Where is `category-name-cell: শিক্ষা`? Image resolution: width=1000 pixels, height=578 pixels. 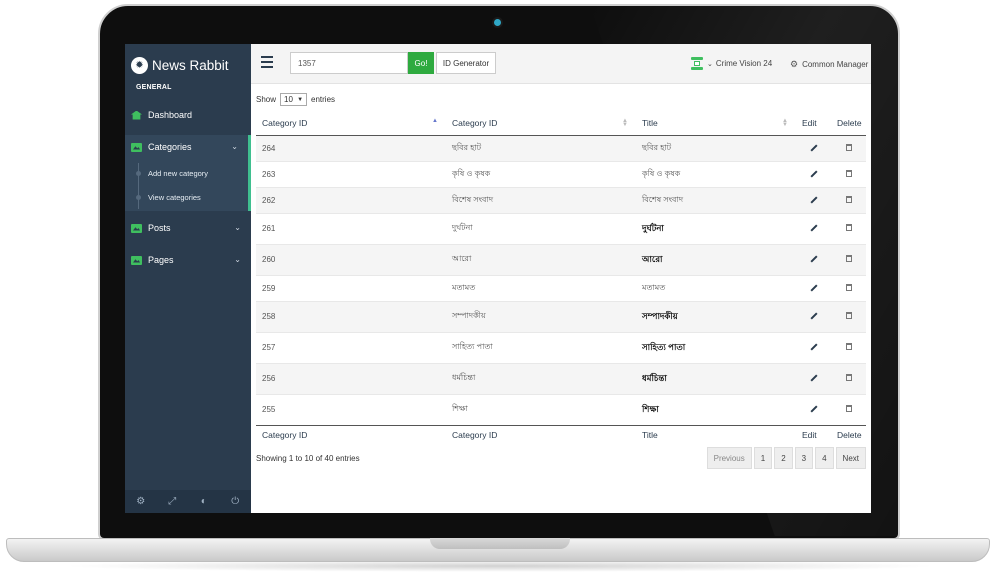
category-name-cell: শিক্ষা is located at coordinates (541, 409).